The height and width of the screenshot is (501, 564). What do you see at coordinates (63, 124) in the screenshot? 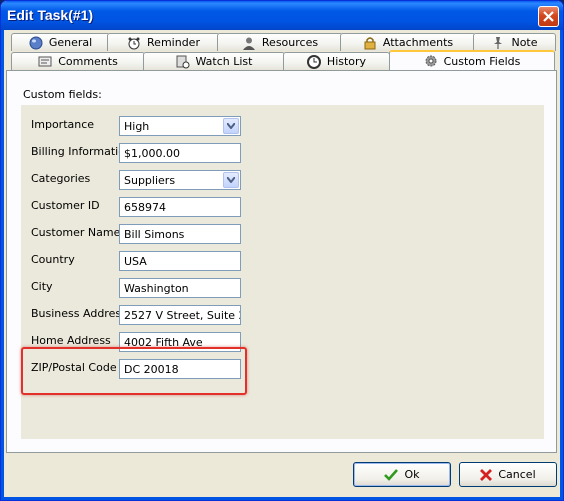
I see `field-label: Importance` at bounding box center [63, 124].